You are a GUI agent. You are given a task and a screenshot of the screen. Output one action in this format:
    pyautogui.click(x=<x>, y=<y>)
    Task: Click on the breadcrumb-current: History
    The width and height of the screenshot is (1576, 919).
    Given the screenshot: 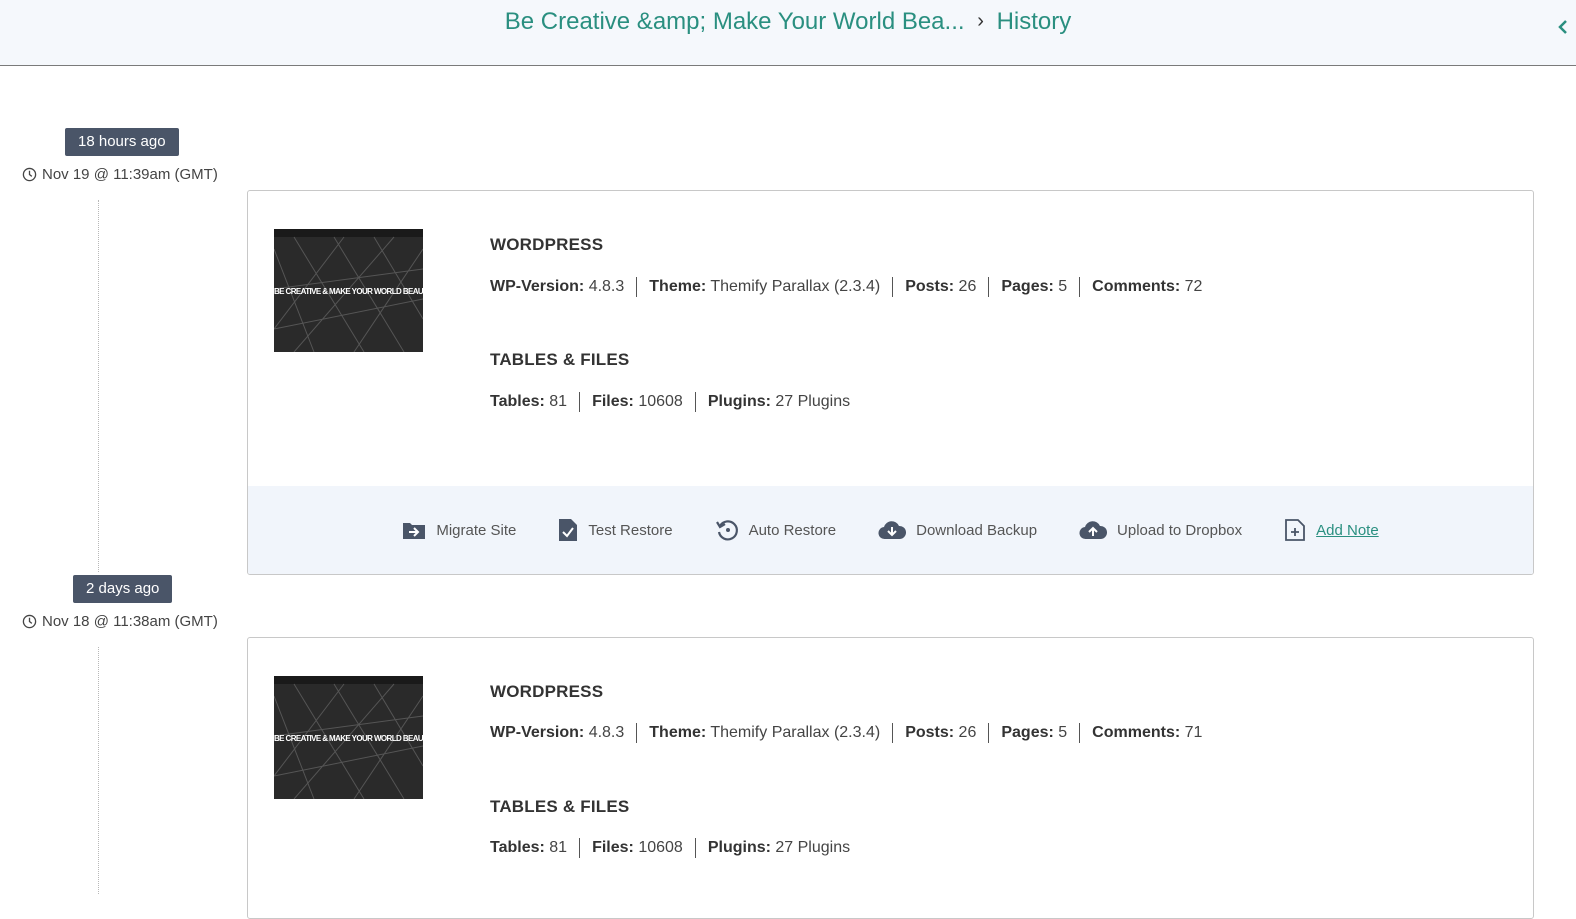 What is the action you would take?
    pyautogui.click(x=1034, y=21)
    